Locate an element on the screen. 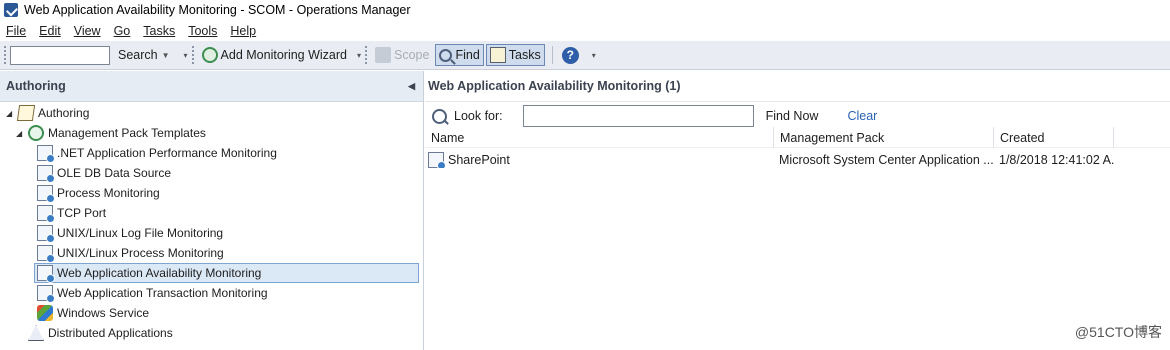 Image resolution: width=1170 pixels, height=350 pixels. tree-item-label: TCP Port is located at coordinates (82, 213).